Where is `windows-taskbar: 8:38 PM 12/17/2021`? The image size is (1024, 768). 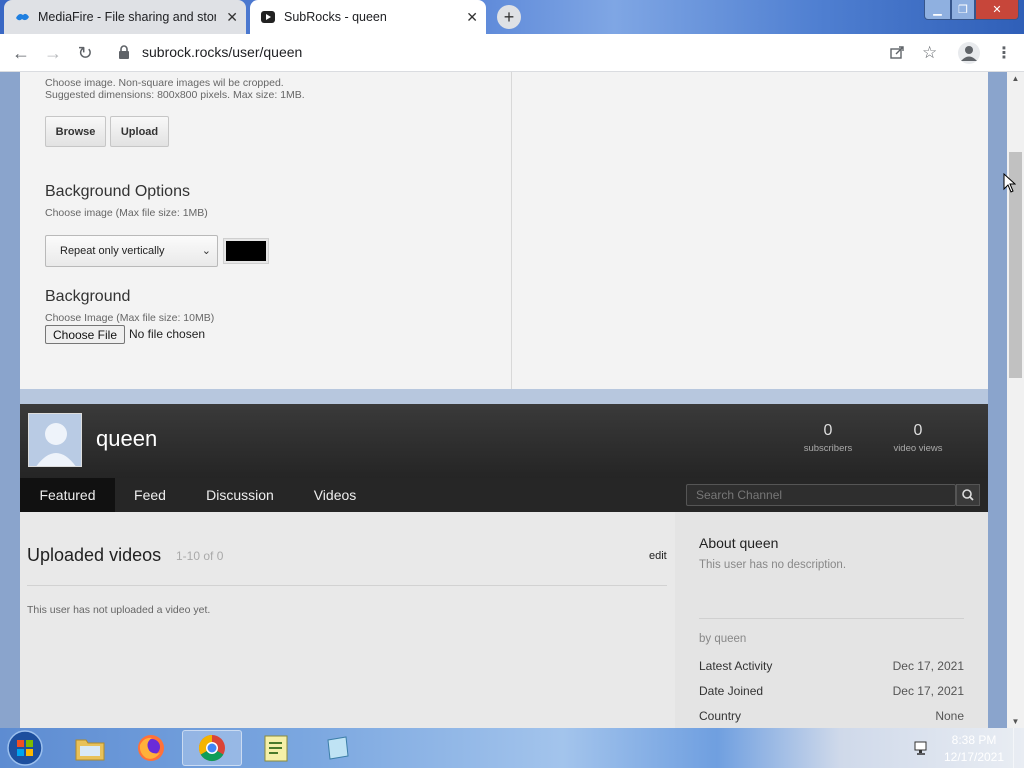 windows-taskbar: 8:38 PM 12/17/2021 is located at coordinates (512, 748).